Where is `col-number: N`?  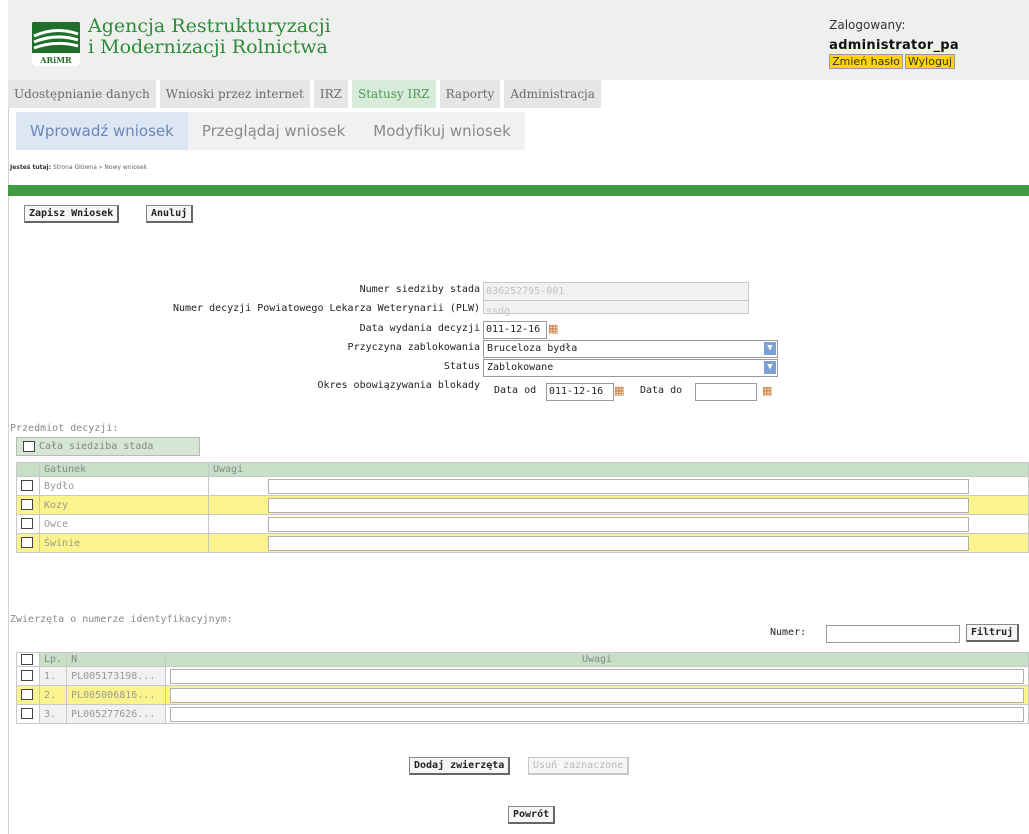
col-number: N is located at coordinates (116, 659).